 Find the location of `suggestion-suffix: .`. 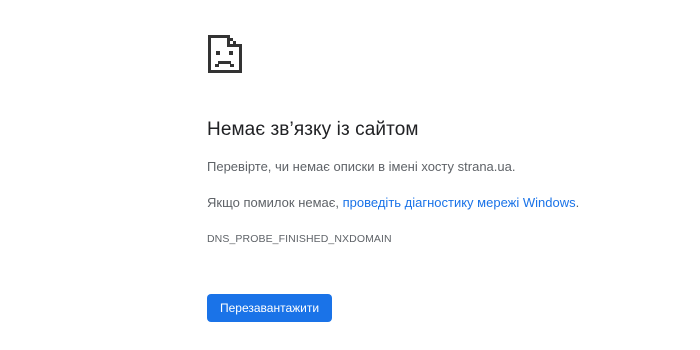

suggestion-suffix: . is located at coordinates (577, 202).